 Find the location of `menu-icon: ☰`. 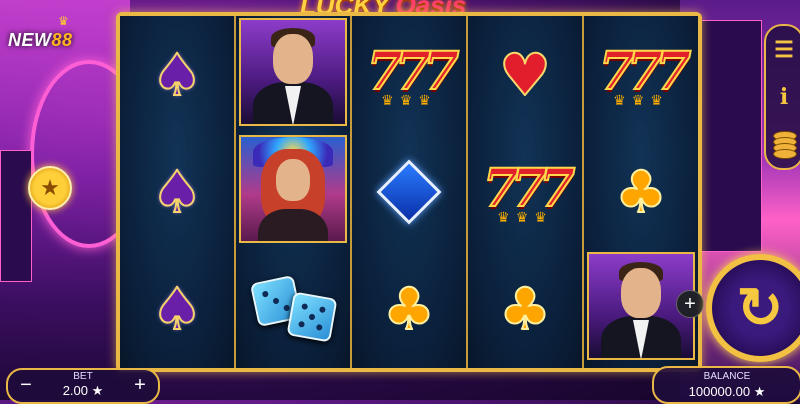

menu-icon: ☰ is located at coordinates (784, 50).